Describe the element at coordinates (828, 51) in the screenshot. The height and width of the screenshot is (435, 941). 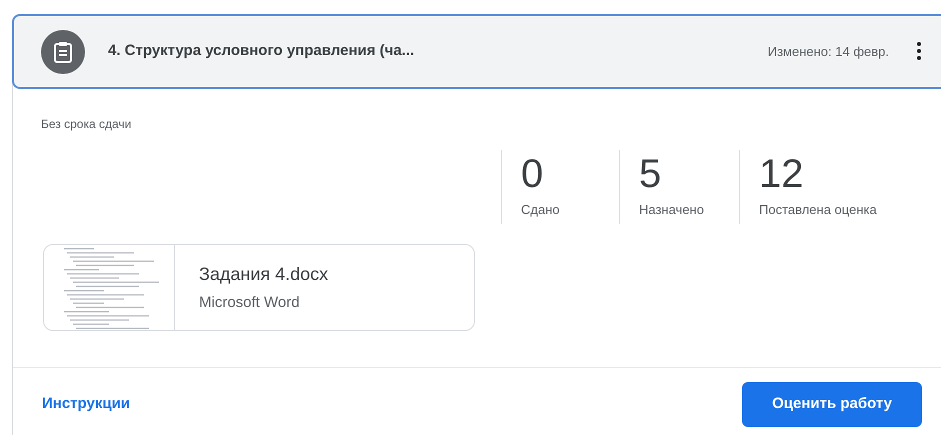
I see `modified-date: Изменено: 14 февр.` at that location.